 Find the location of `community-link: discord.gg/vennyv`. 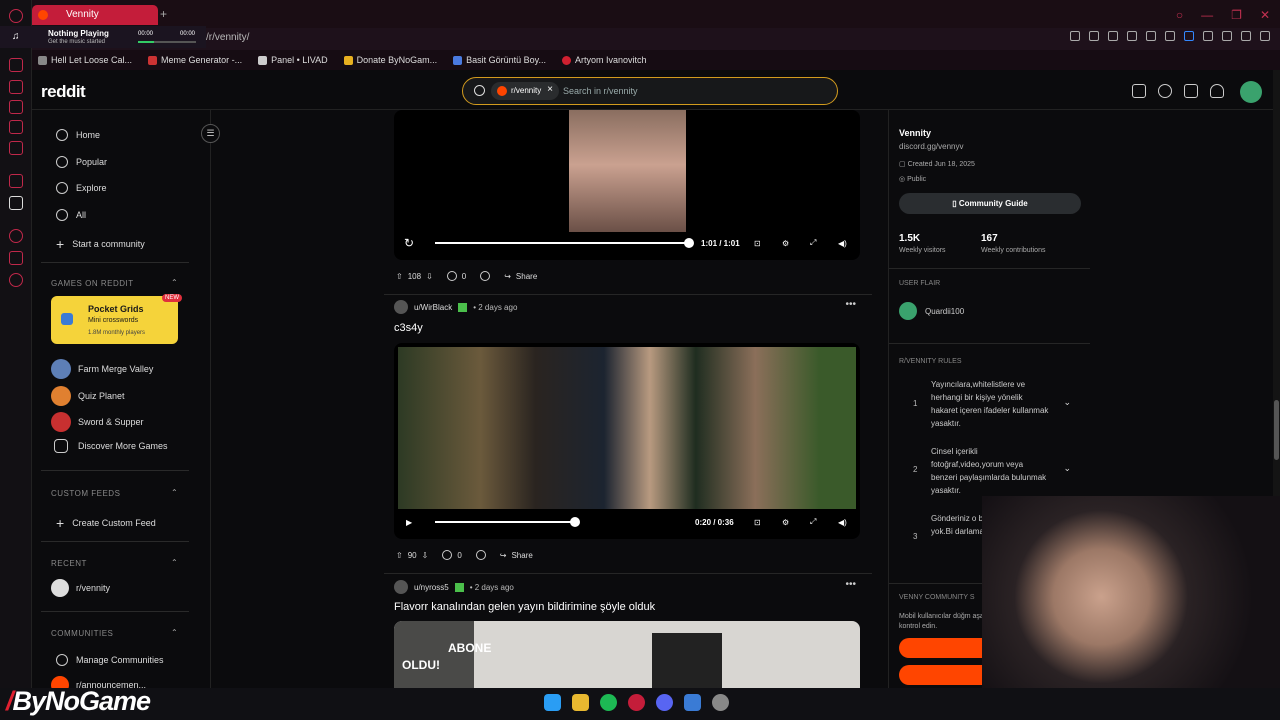

community-link: discord.gg/vennyv is located at coordinates (931, 146).